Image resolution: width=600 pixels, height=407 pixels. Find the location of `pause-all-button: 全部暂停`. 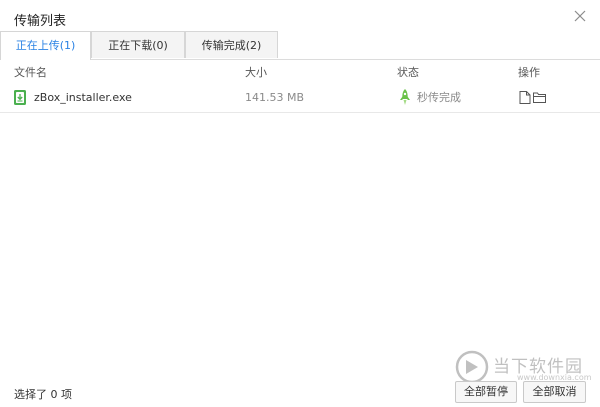

pause-all-button: 全部暂停 is located at coordinates (486, 392).